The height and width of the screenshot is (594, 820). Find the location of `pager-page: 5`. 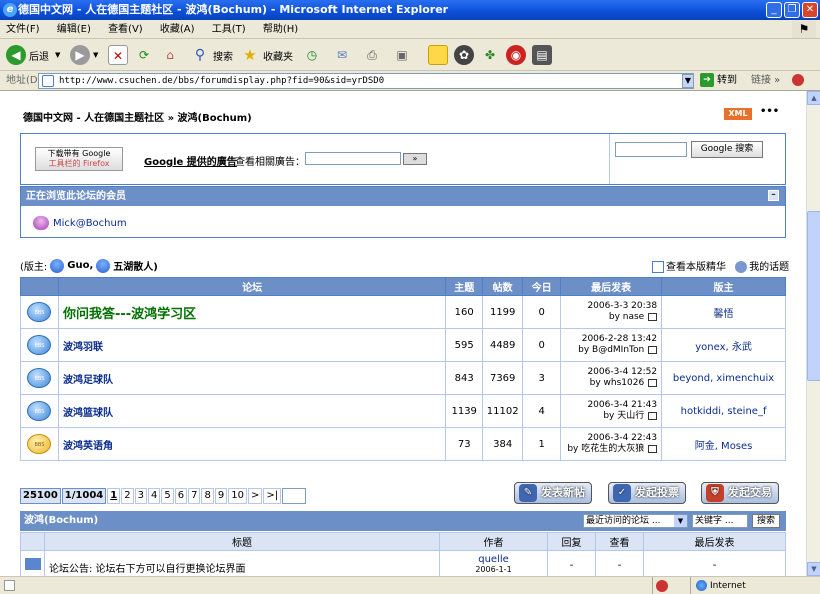

pager-page: 5 is located at coordinates (167, 496).